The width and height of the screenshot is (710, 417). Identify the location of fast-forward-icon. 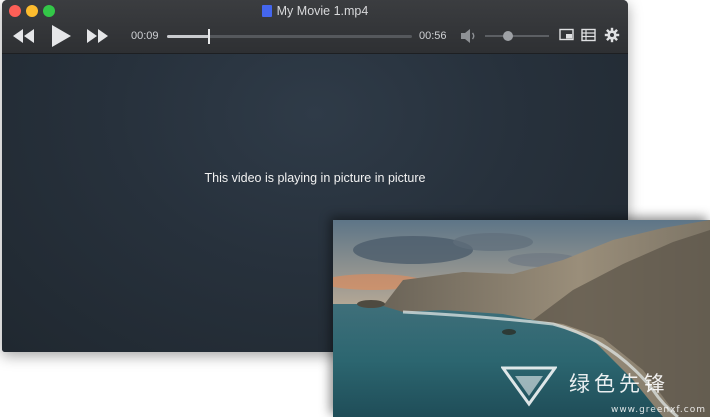
(97, 36).